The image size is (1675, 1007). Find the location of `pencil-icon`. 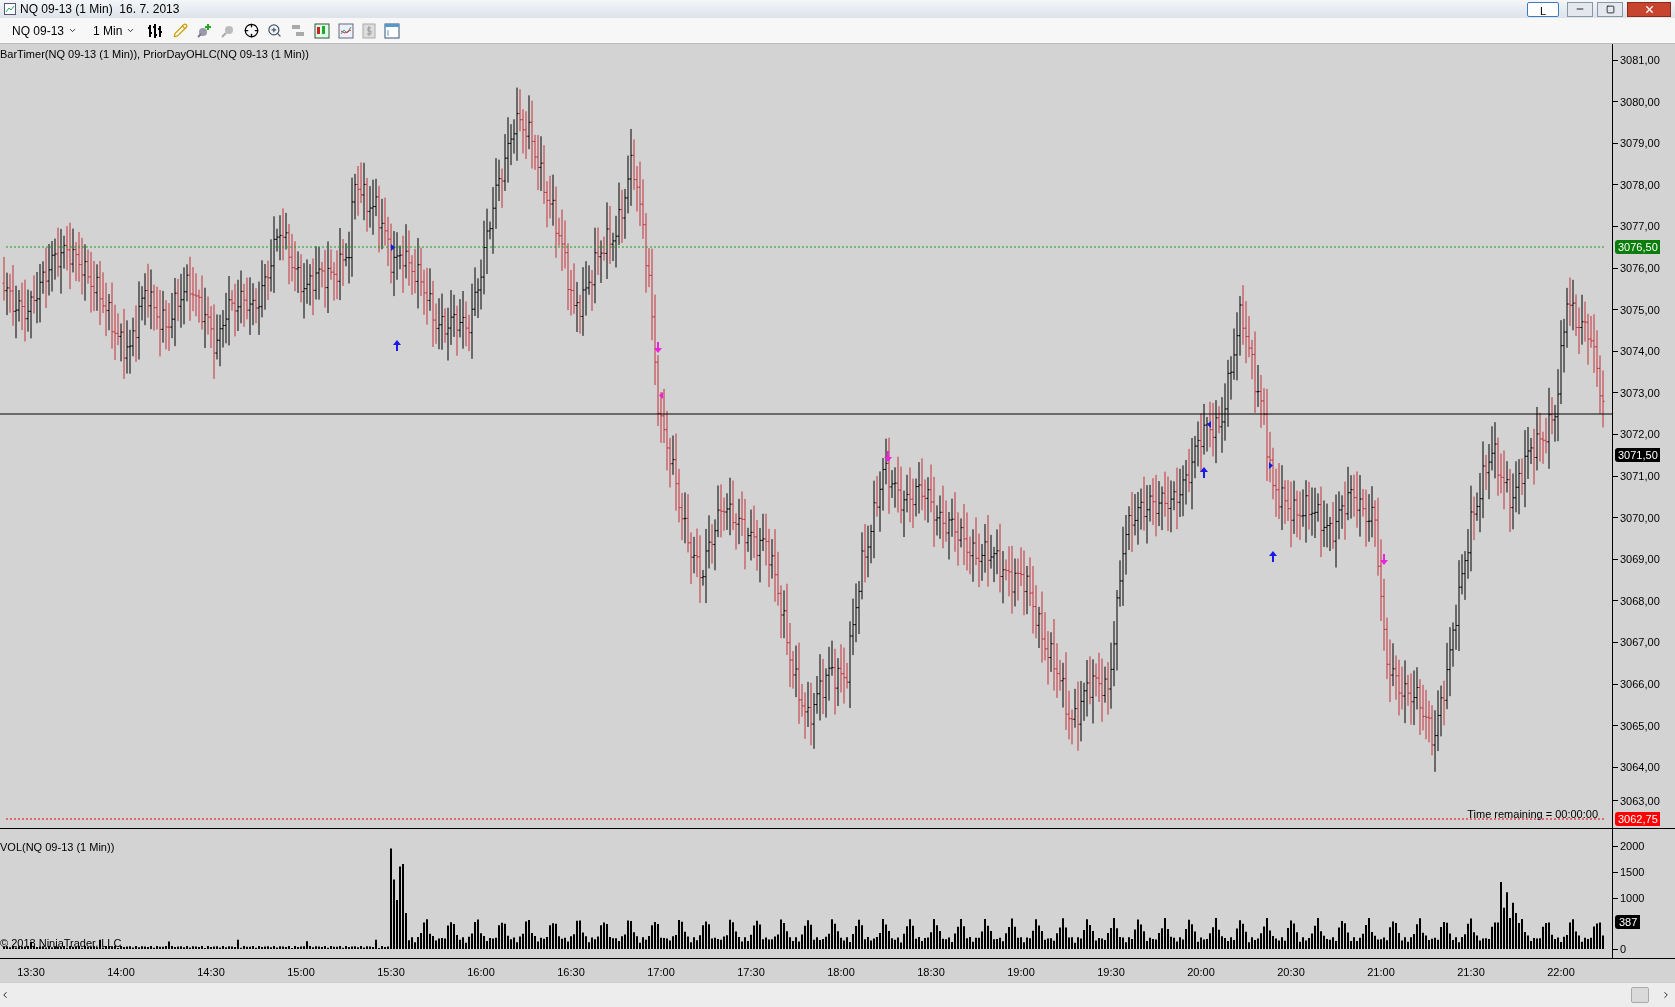

pencil-icon is located at coordinates (181, 30).